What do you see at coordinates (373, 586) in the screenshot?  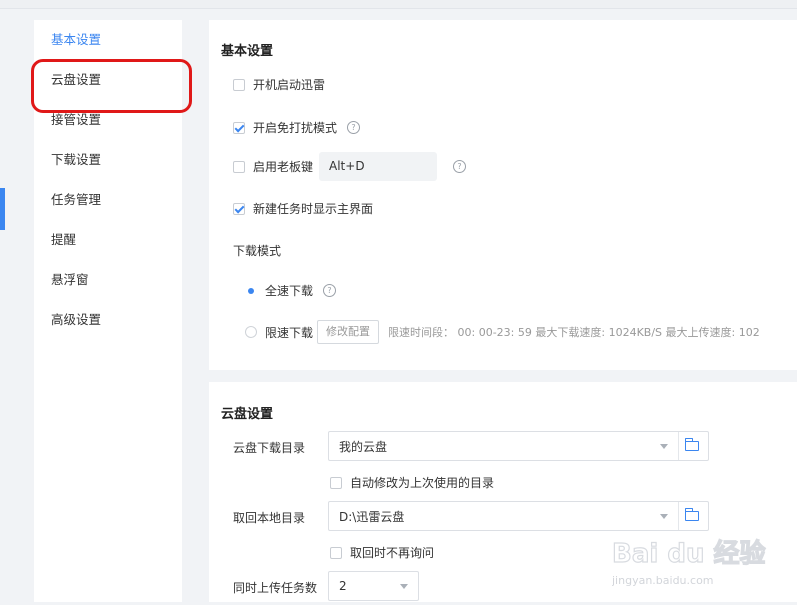 I see `upload-tasks-select: 2` at bounding box center [373, 586].